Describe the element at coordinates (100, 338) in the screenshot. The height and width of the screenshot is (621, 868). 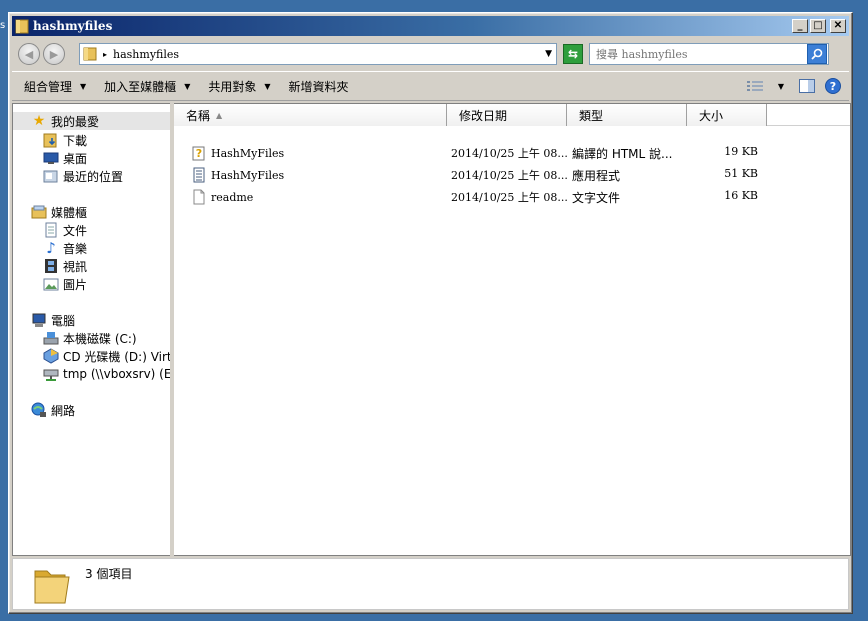
I see `nav-item-label: 本機磁碟 (C:)` at that location.